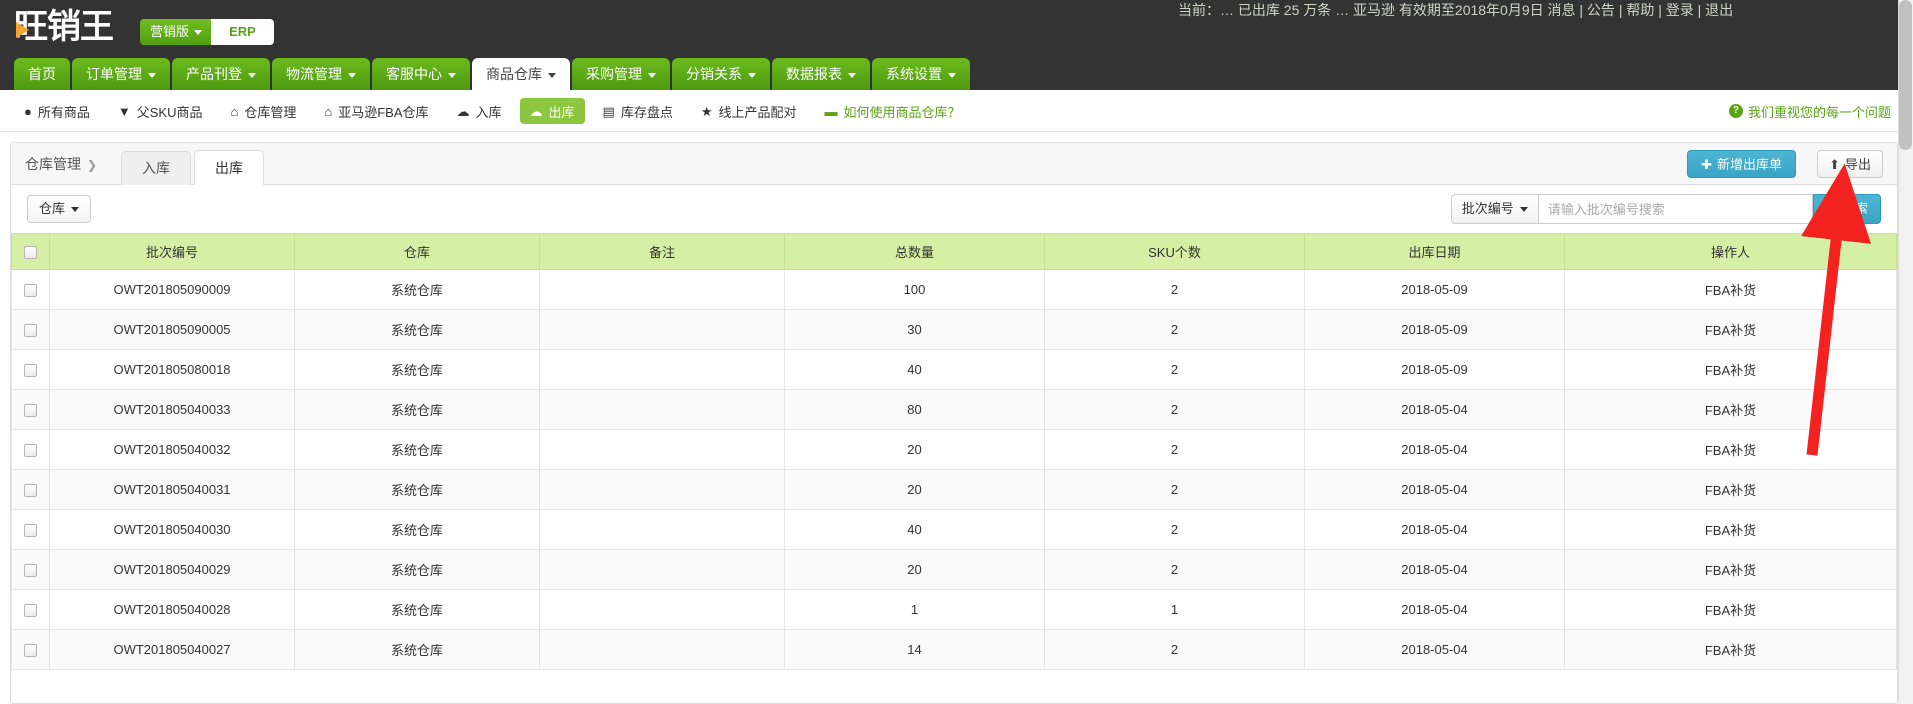 The width and height of the screenshot is (1913, 704). I want to click on nav-item-6: 采购管理, so click(621, 74).